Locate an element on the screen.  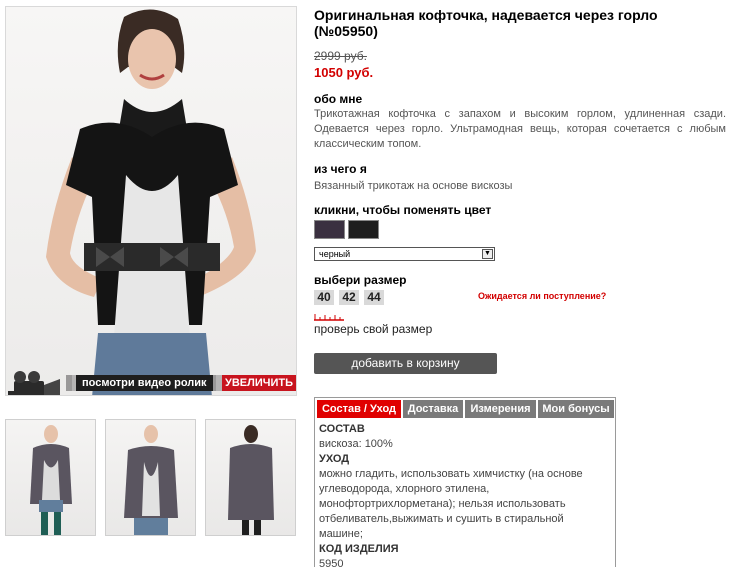
watch-video-link: посмотри видео ролик is located at coordinates (144, 383).